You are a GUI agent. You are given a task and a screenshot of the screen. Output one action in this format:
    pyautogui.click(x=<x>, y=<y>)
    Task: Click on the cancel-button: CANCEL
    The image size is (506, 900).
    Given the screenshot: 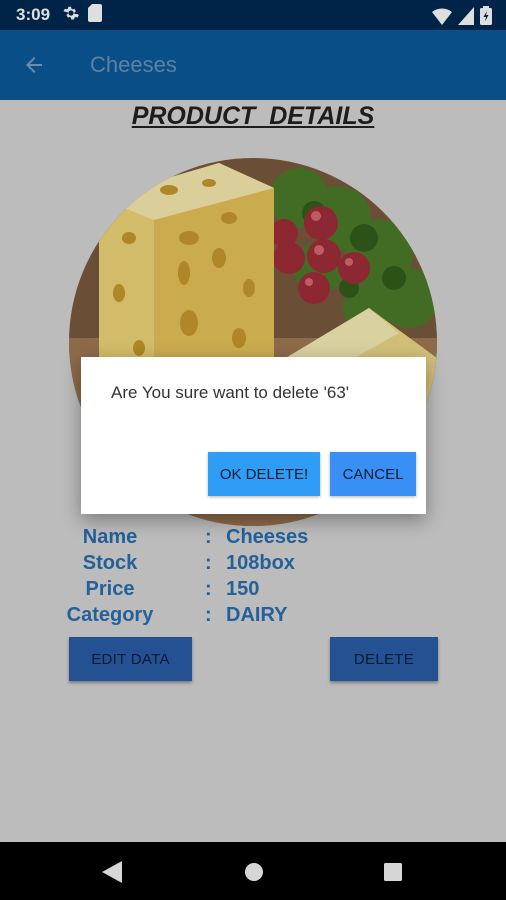 What is the action you would take?
    pyautogui.click(x=373, y=474)
    